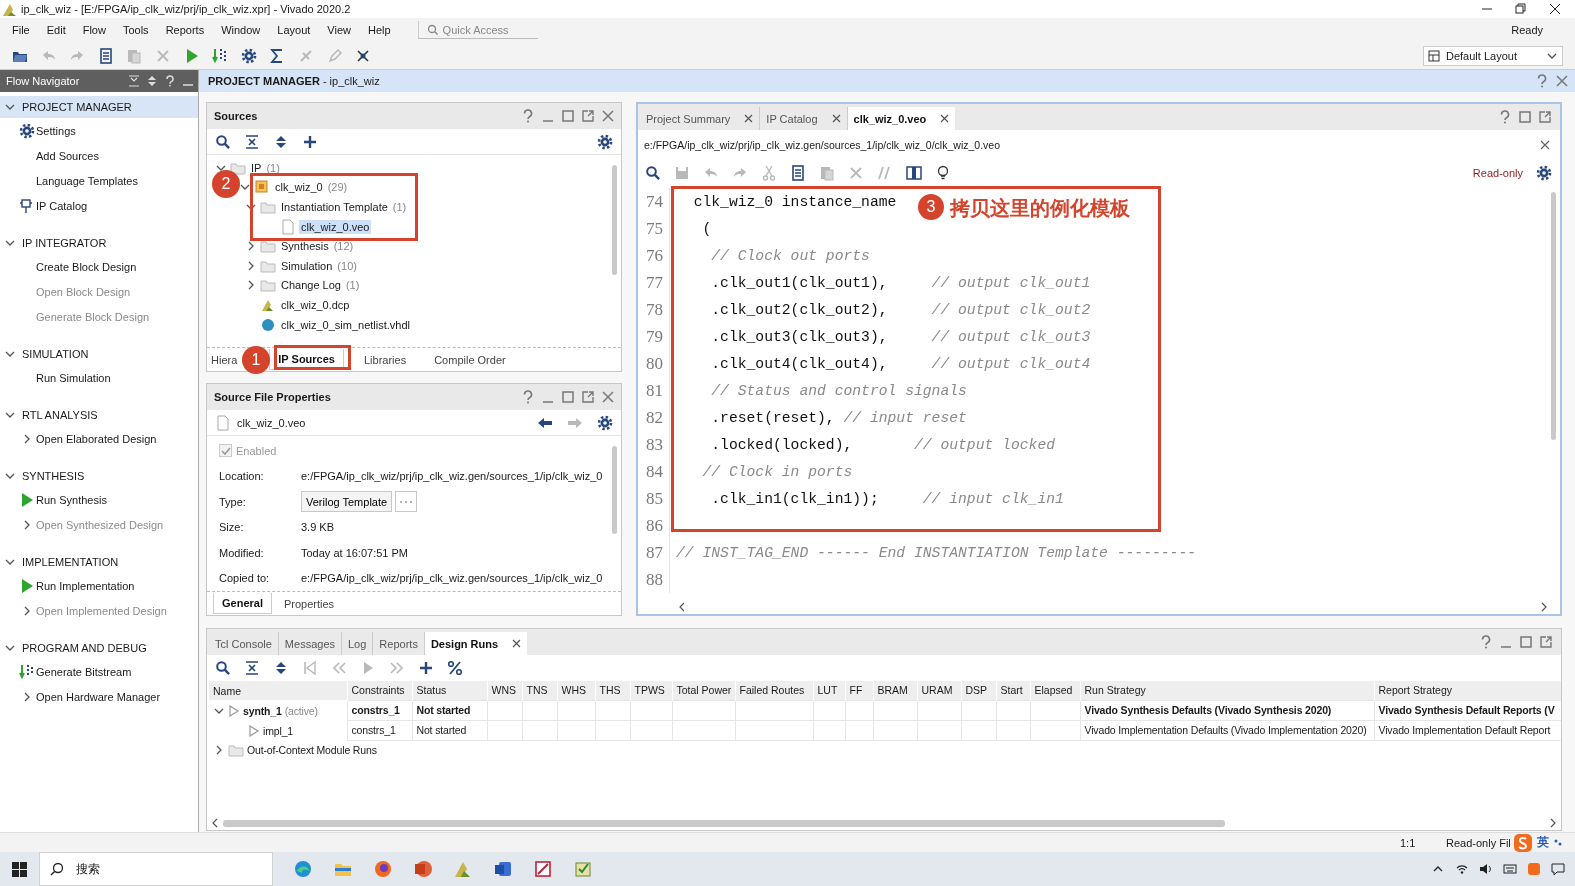 The height and width of the screenshot is (886, 1575). Describe the element at coordinates (491, 29) in the screenshot. I see `quick-access-field: Quick Access` at that location.